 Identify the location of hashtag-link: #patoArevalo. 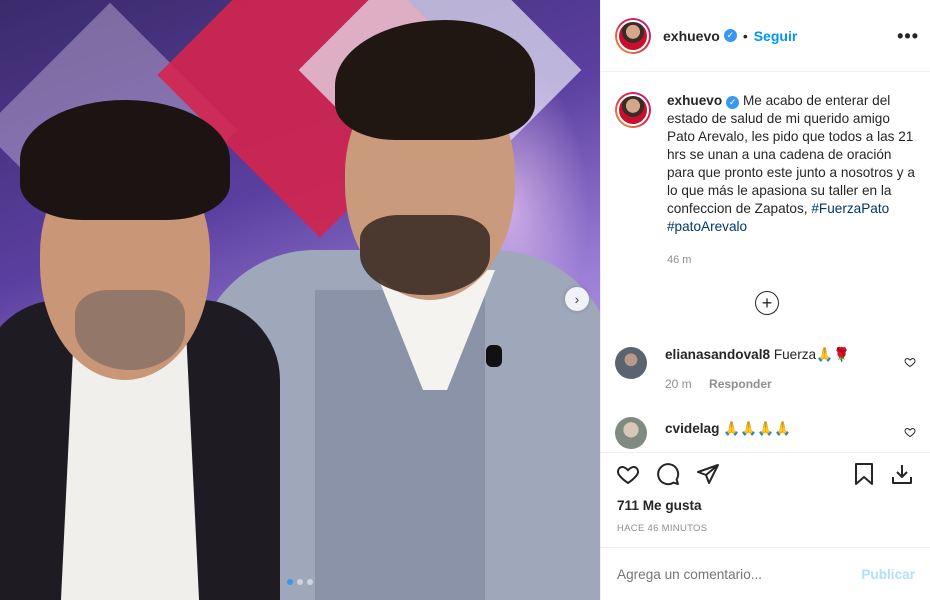
(707, 226).